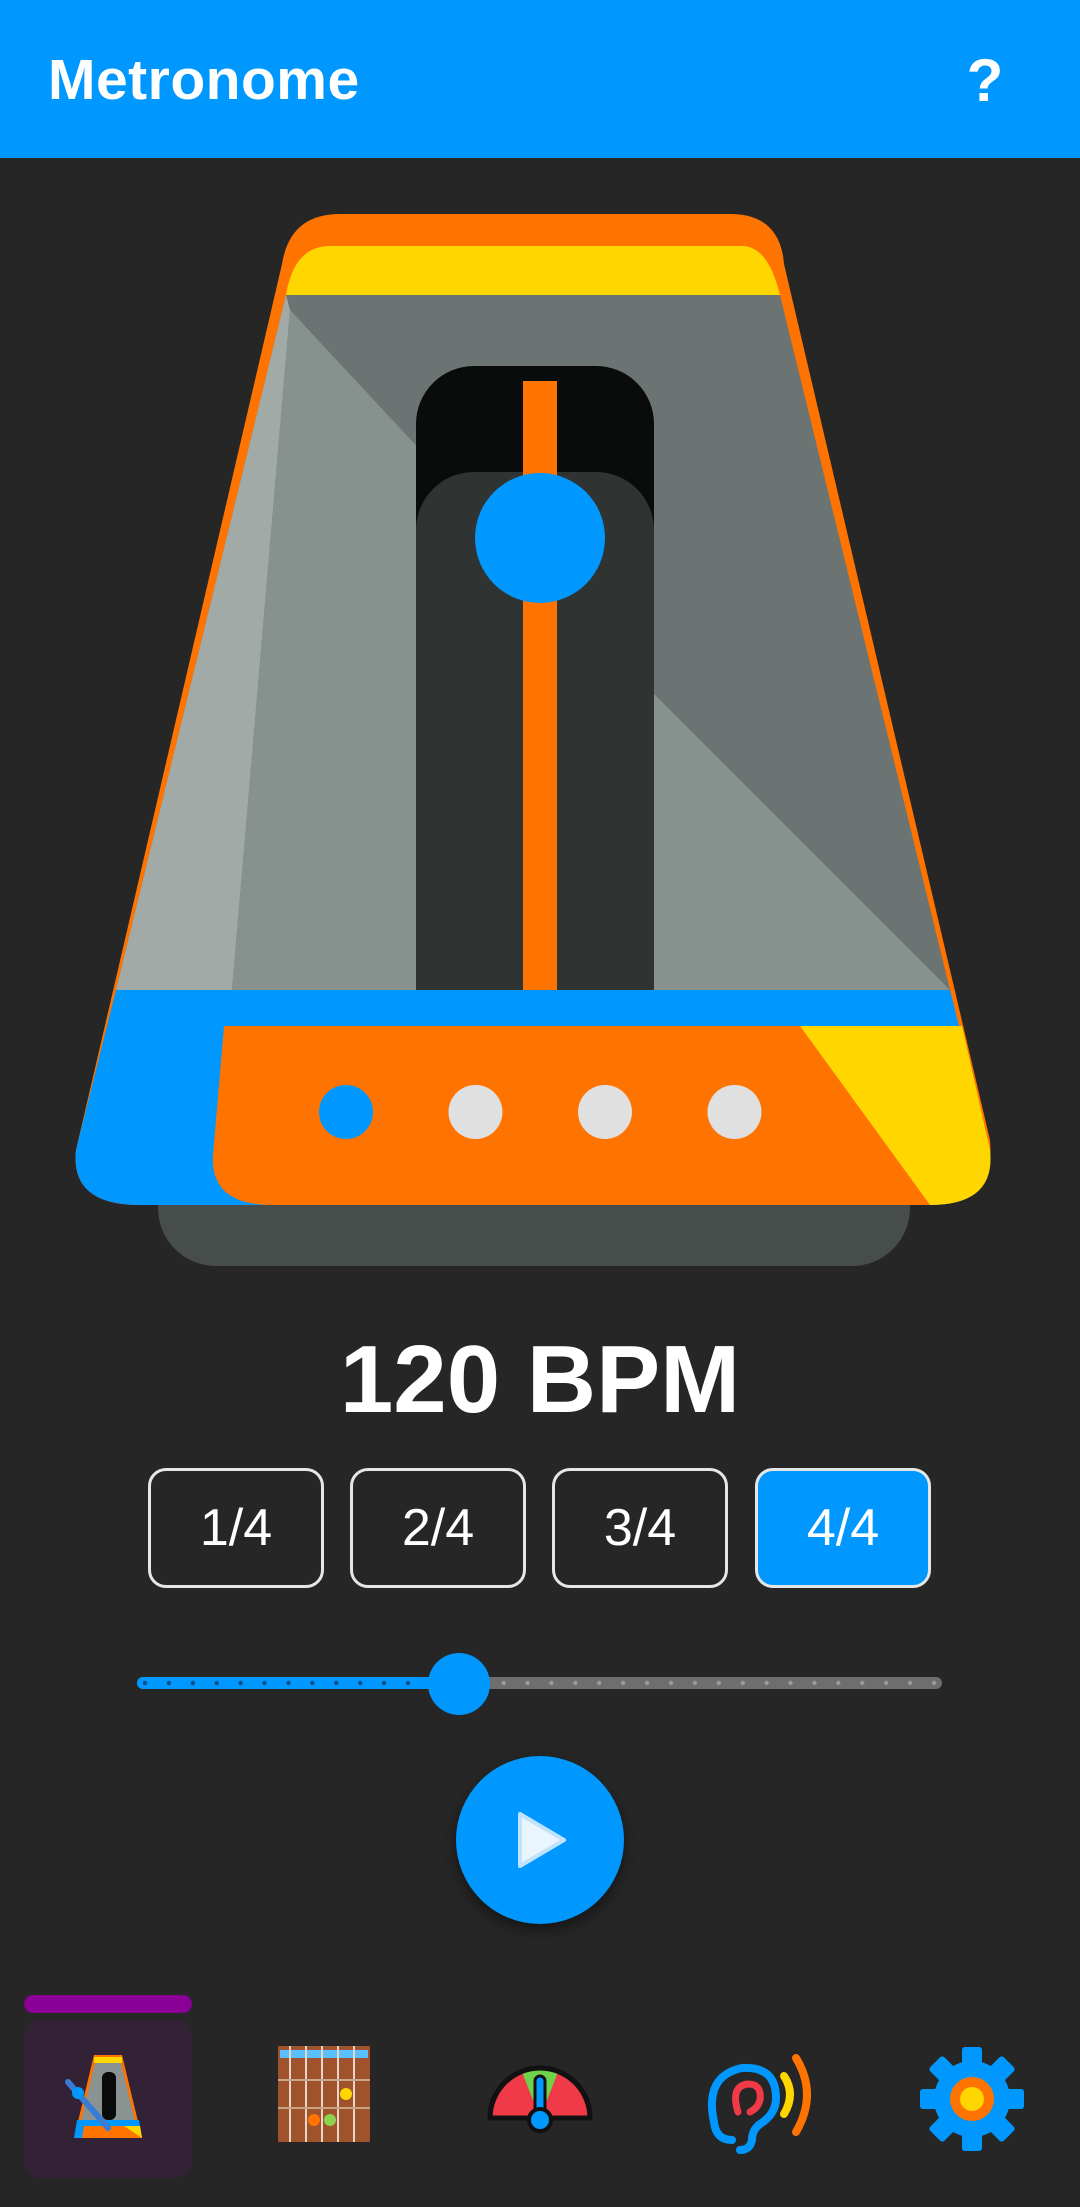  What do you see at coordinates (640, 1528) in the screenshot?
I see `time-signature-3-4-button: 3/4` at bounding box center [640, 1528].